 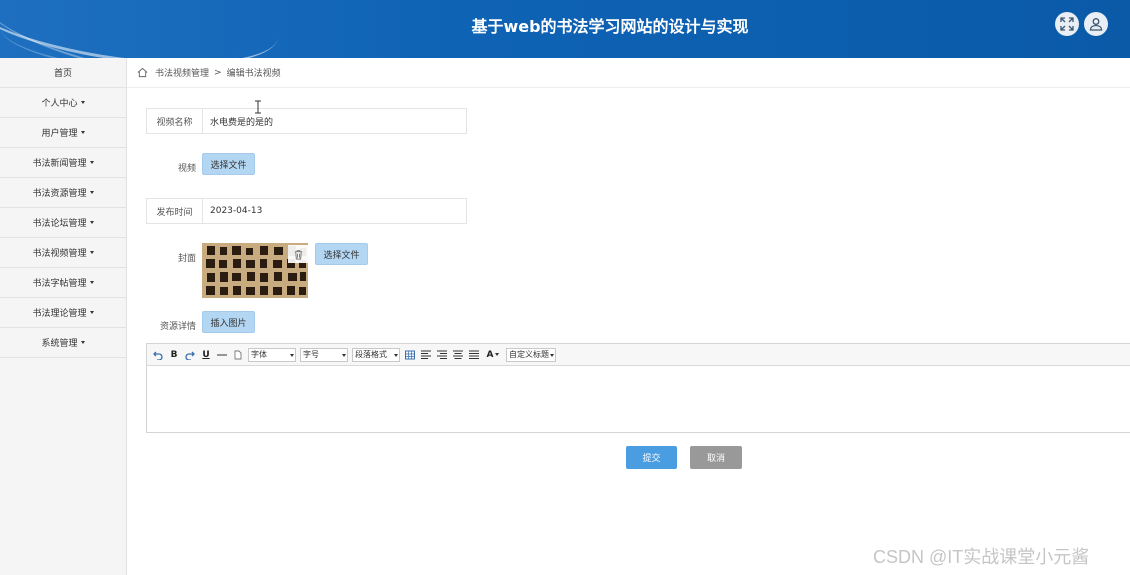 What do you see at coordinates (610, 26) in the screenshot?
I see `site-title: 基于web的书法学习网站的设计与实现` at bounding box center [610, 26].